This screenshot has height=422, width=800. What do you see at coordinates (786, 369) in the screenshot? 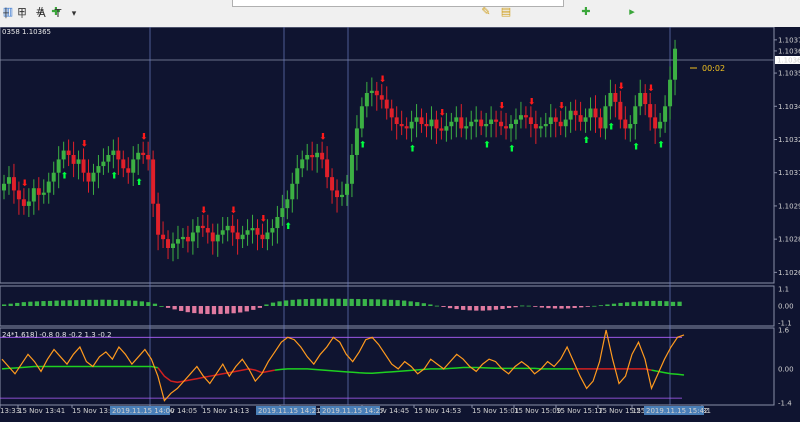
I see `oscillator-tick-label: 0.00` at bounding box center [786, 369].